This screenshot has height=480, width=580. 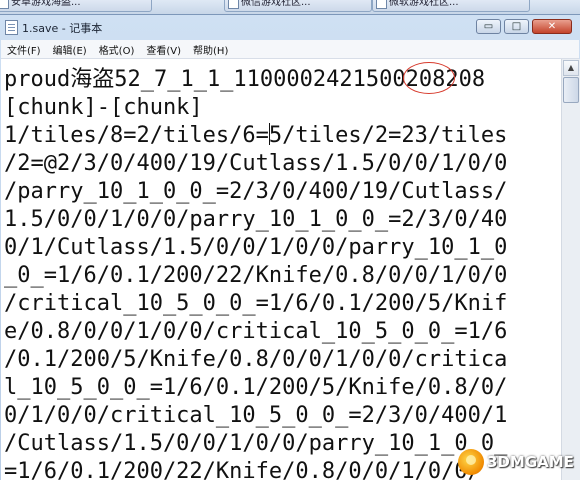 I want to click on editor-line: l_10_5_0_0_=1/6/0.1/200/5/Knife/0.8/0/, so click(x=256, y=387).